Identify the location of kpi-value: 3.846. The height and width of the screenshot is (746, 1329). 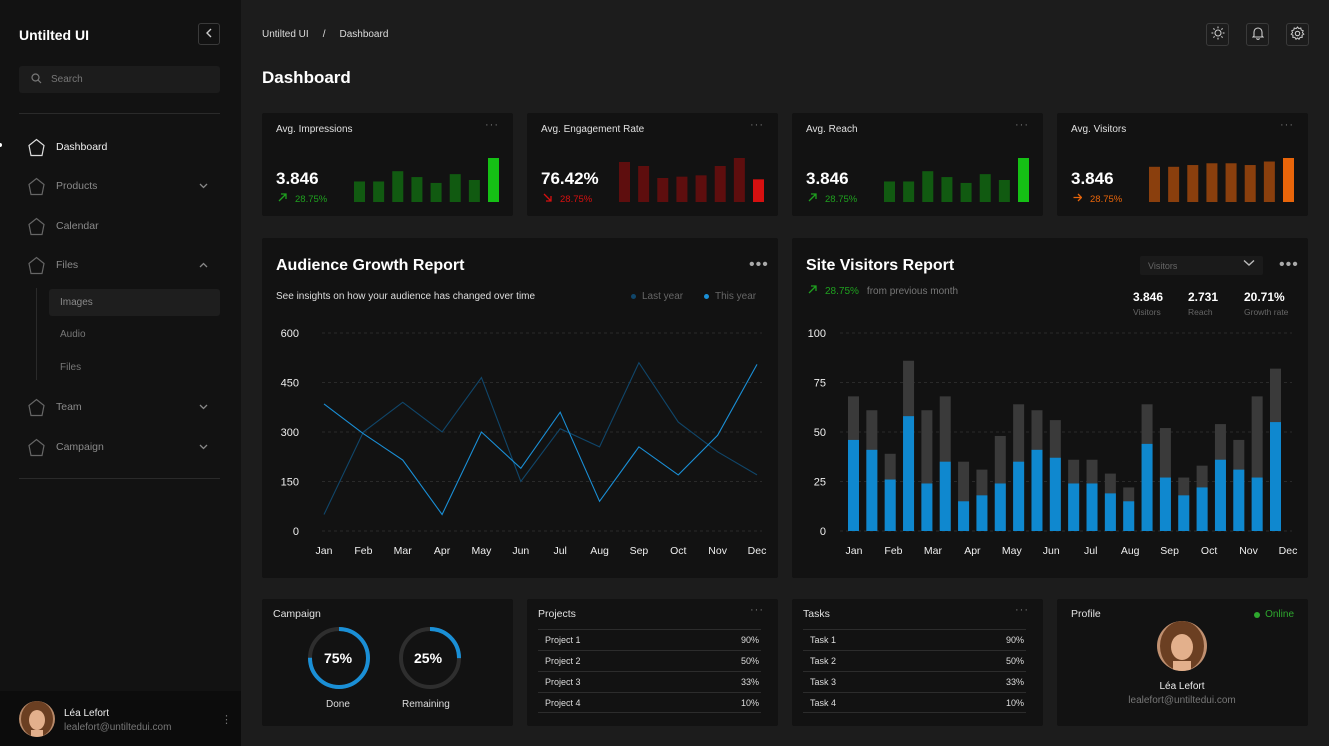
(827, 178).